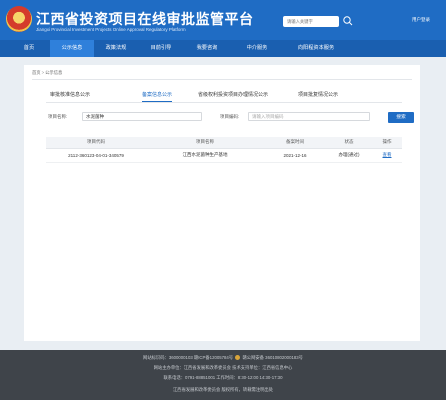 This screenshot has height=400, width=446. Describe the element at coordinates (238, 358) in the screenshot. I see `police-badge-icon` at that location.